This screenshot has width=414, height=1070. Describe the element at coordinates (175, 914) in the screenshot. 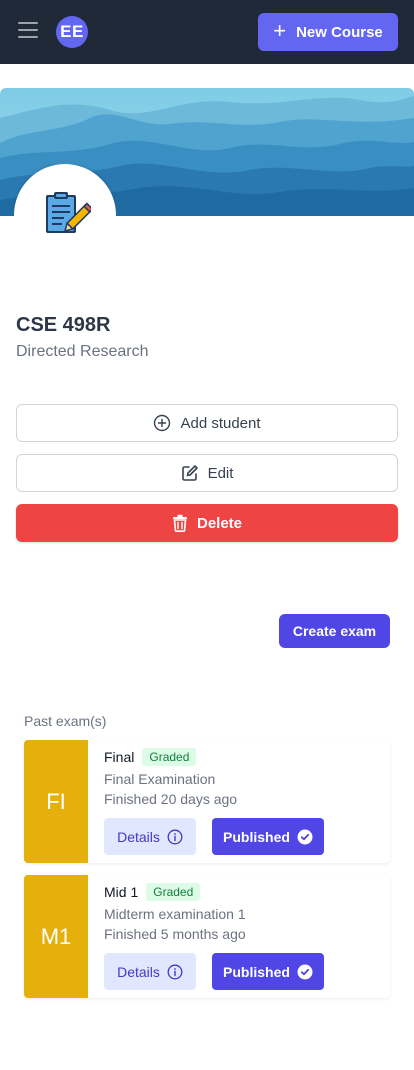

I see `exam-description: Midterm examination 1` at that location.